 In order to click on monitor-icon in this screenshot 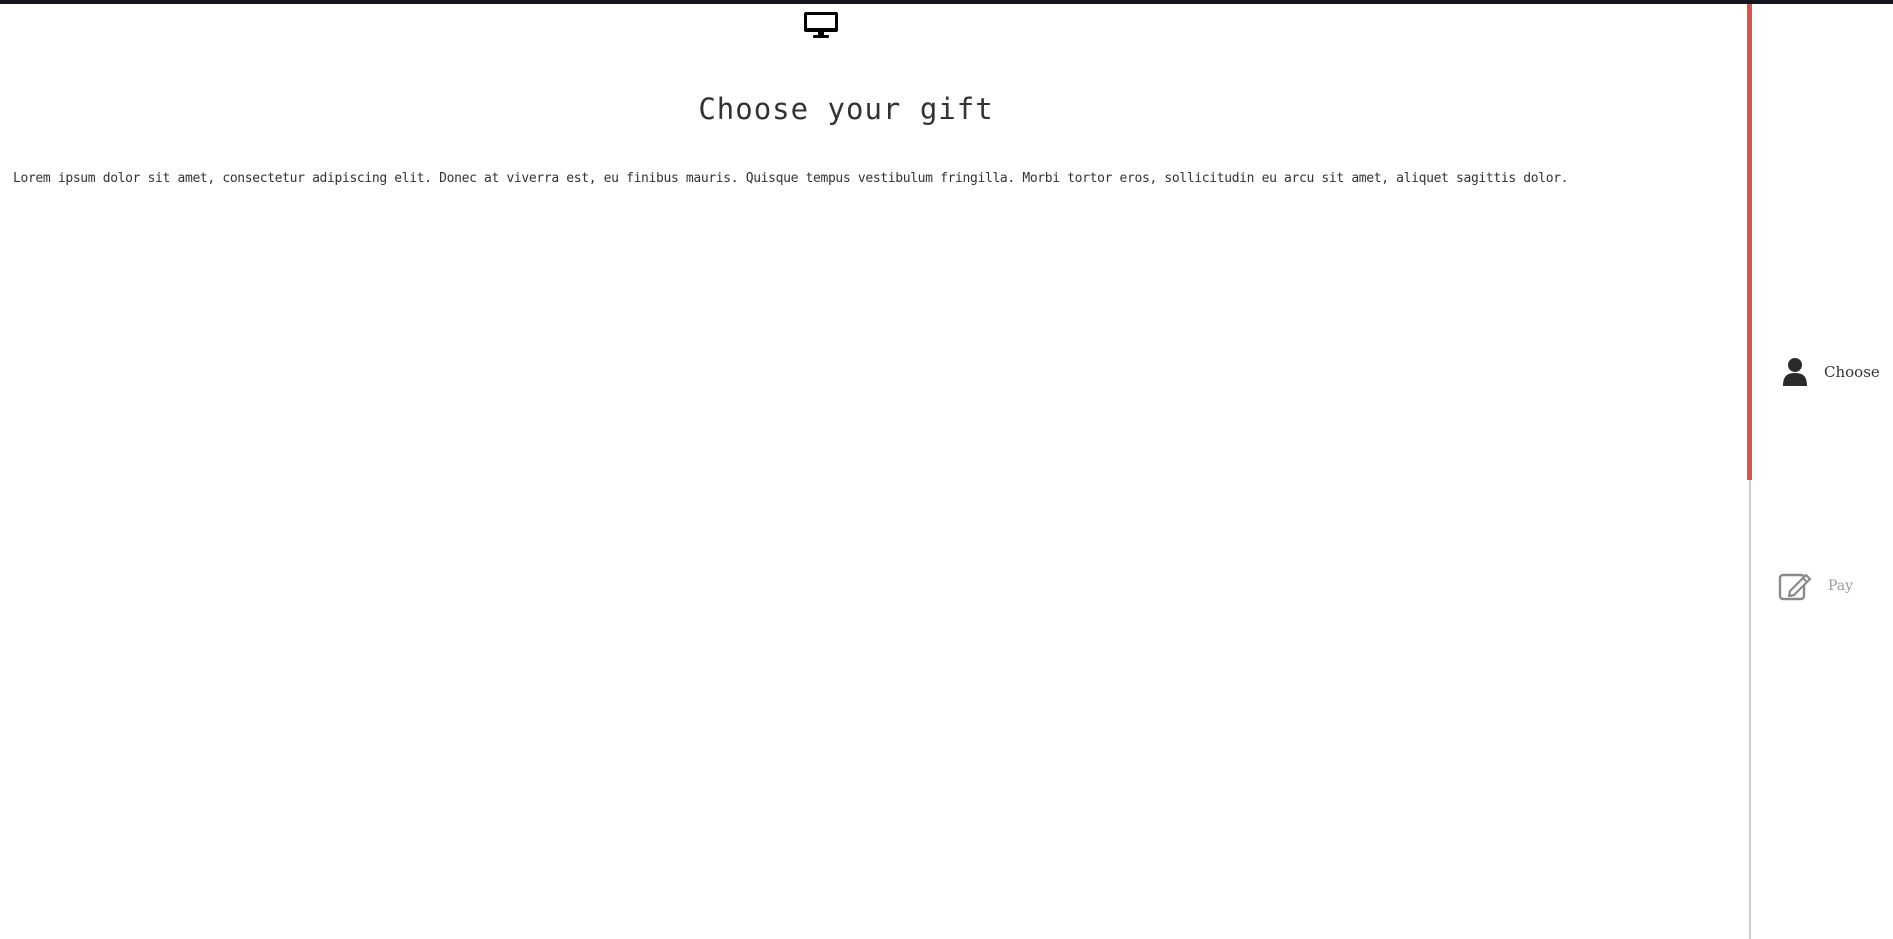, I will do `click(821, 25)`.